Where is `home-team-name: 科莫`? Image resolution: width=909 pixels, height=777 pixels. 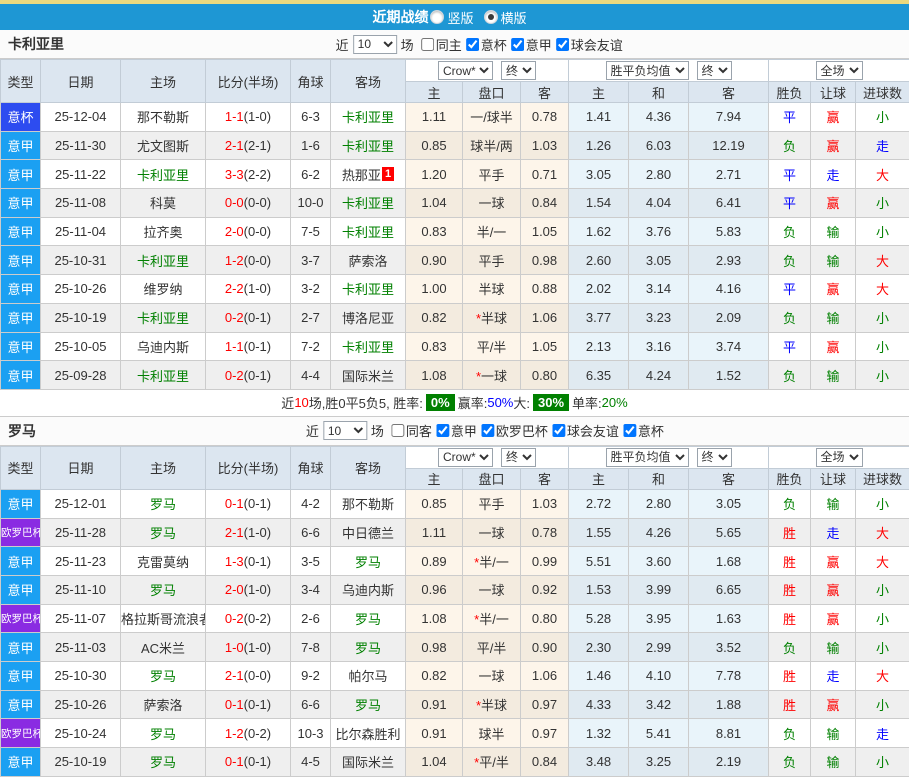 home-team-name: 科莫 is located at coordinates (163, 203).